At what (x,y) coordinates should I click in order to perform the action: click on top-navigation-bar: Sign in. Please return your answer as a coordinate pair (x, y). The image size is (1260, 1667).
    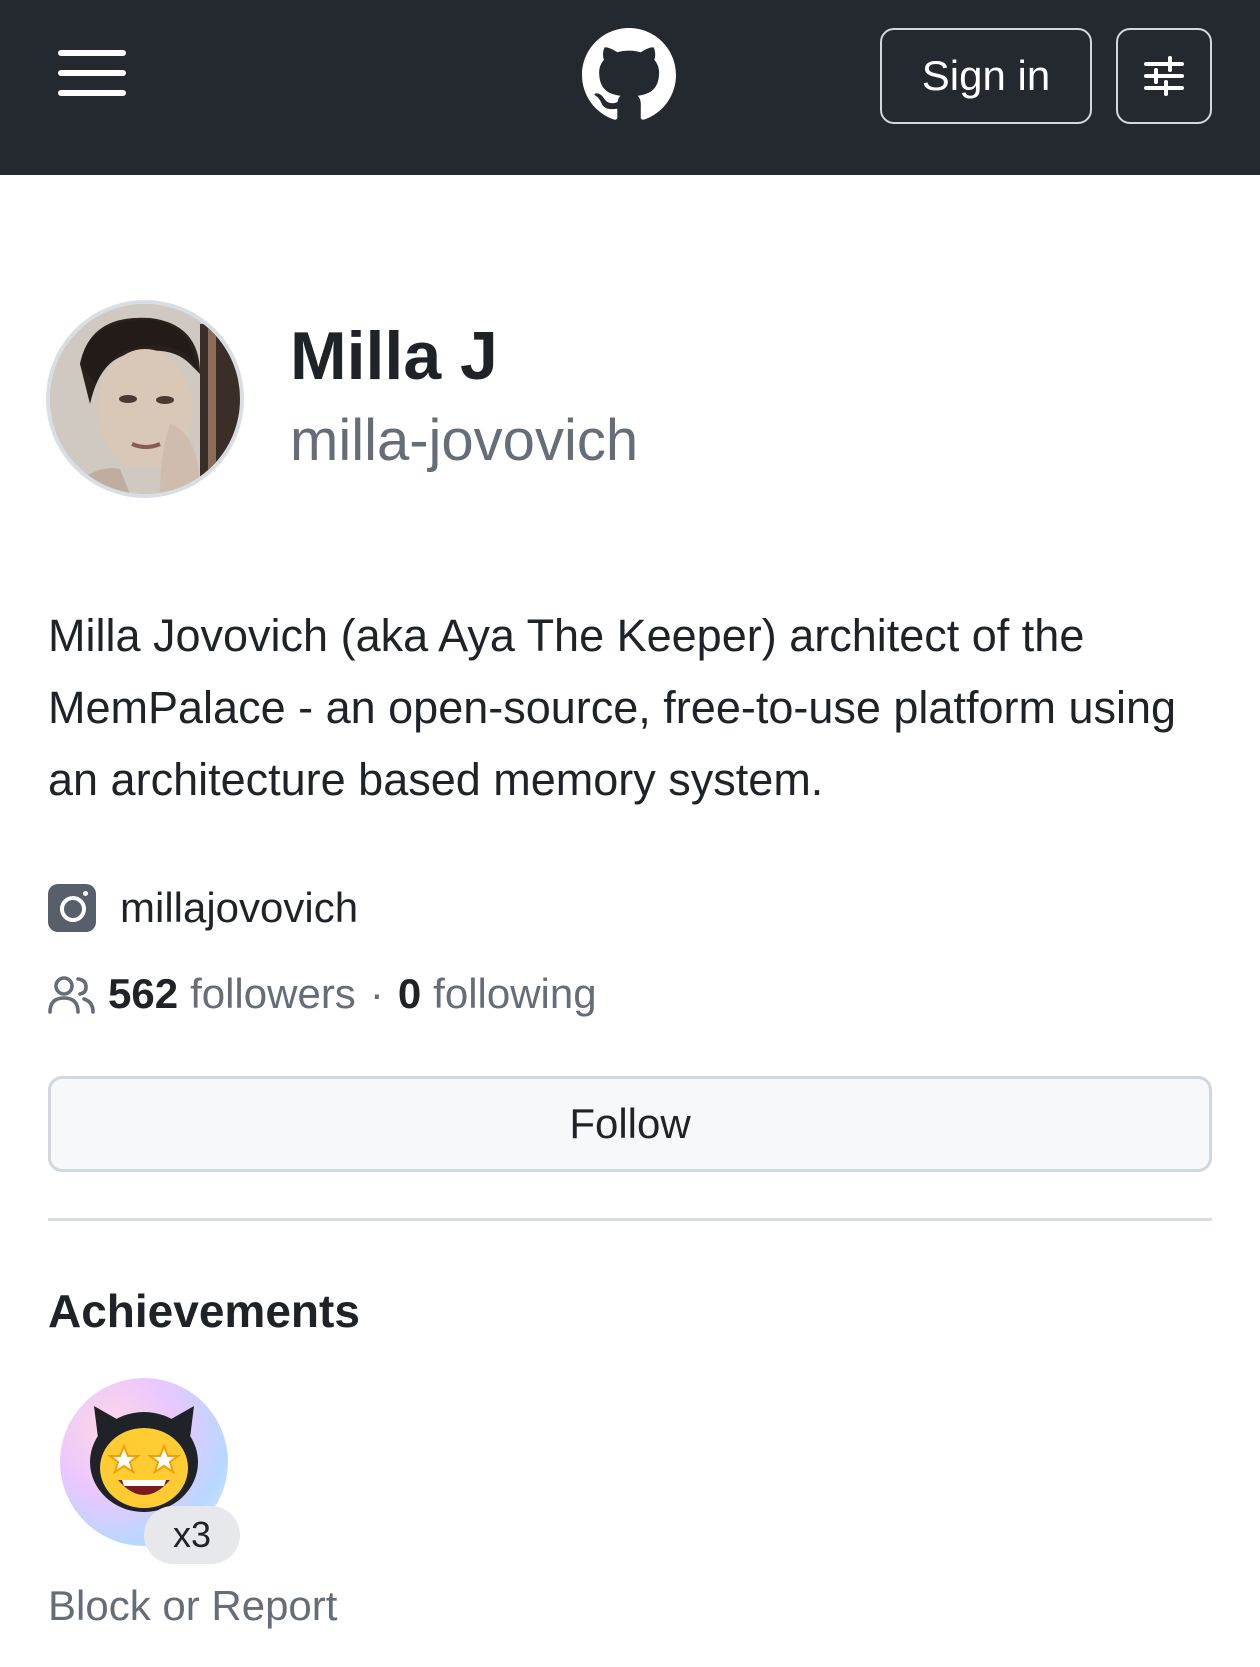
    Looking at the image, I should click on (630, 87).